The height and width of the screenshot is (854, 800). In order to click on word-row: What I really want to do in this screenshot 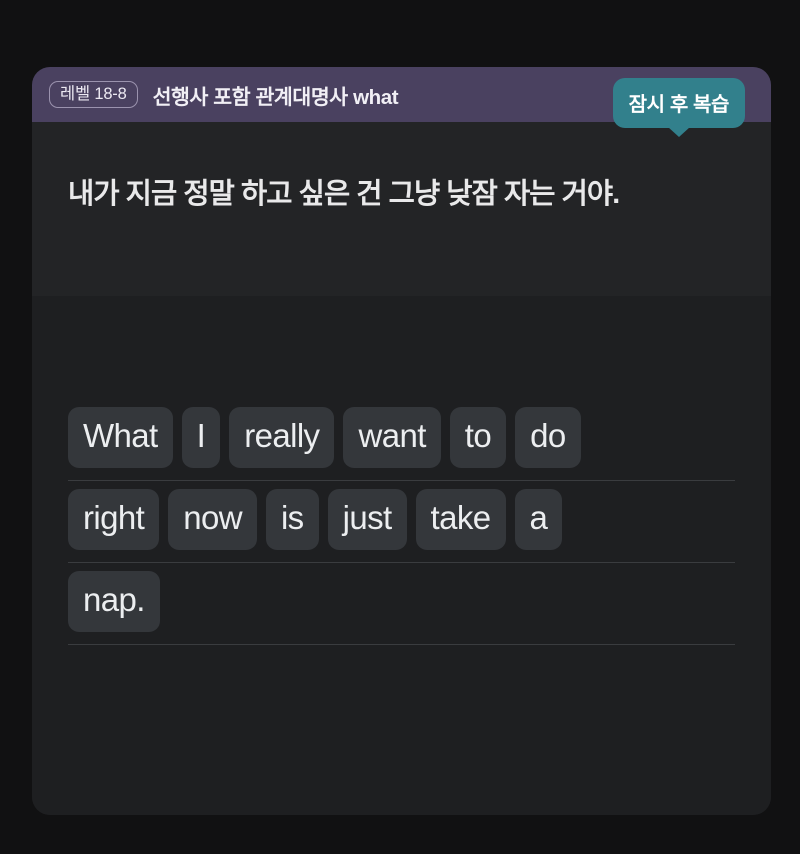, I will do `click(401, 444)`.